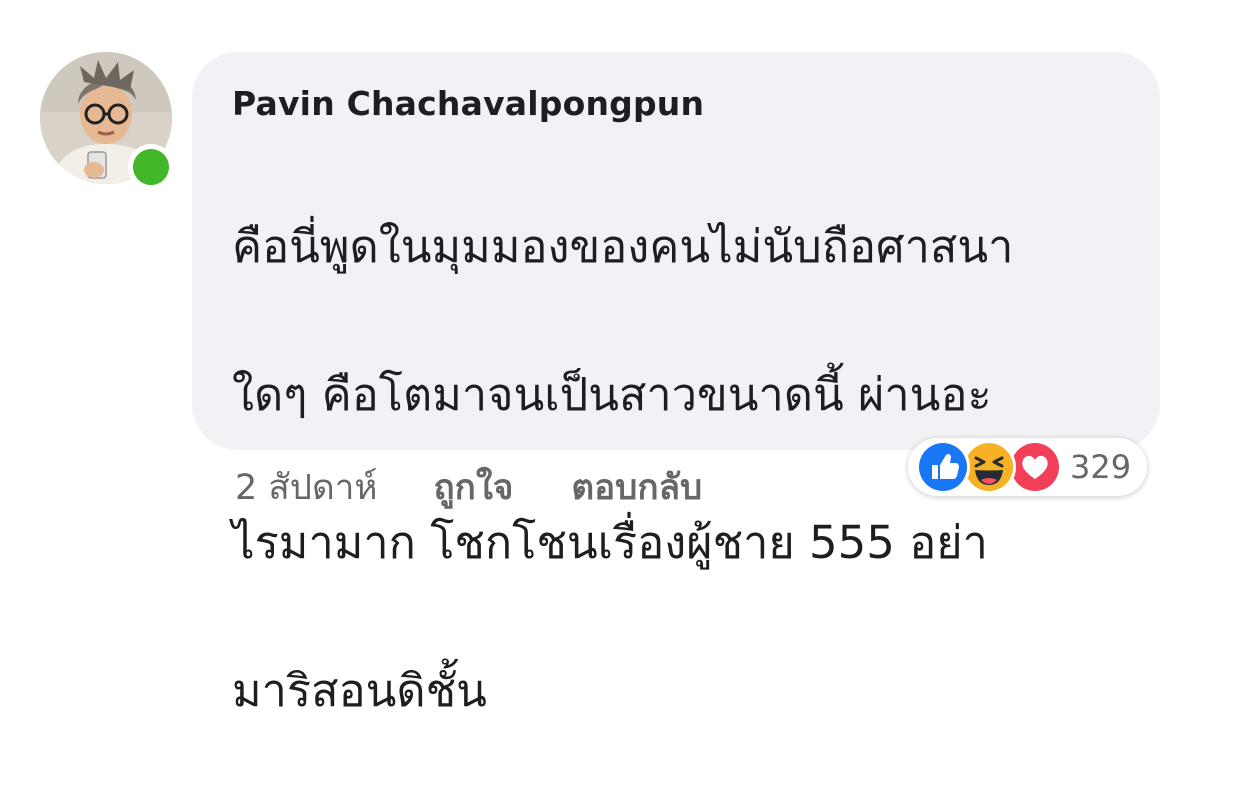 The height and width of the screenshot is (802, 1242). What do you see at coordinates (612, 394) in the screenshot?
I see `comment-text-line: ใดๆ คือโตมาจนเป็นสาวขนาดนี้ ผ่านอะ` at bounding box center [612, 394].